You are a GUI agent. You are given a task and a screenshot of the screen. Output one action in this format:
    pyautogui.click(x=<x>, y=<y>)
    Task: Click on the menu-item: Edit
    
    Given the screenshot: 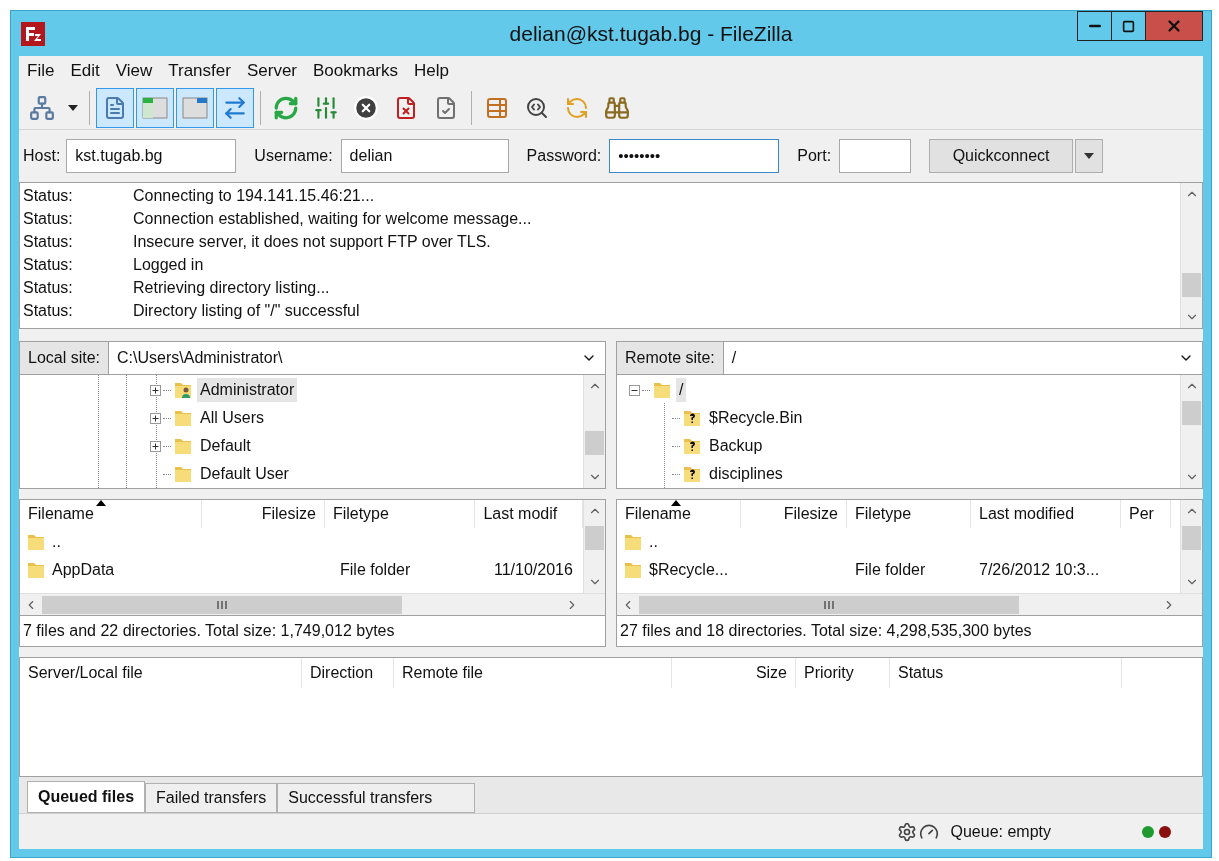 What is the action you would take?
    pyautogui.click(x=85, y=71)
    